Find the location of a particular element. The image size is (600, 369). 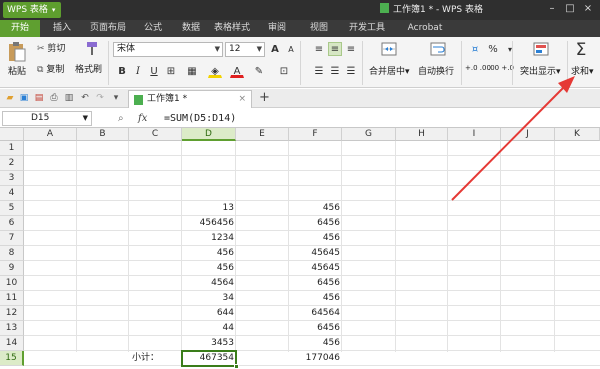

new-tab-button: + is located at coordinates (264, 98).